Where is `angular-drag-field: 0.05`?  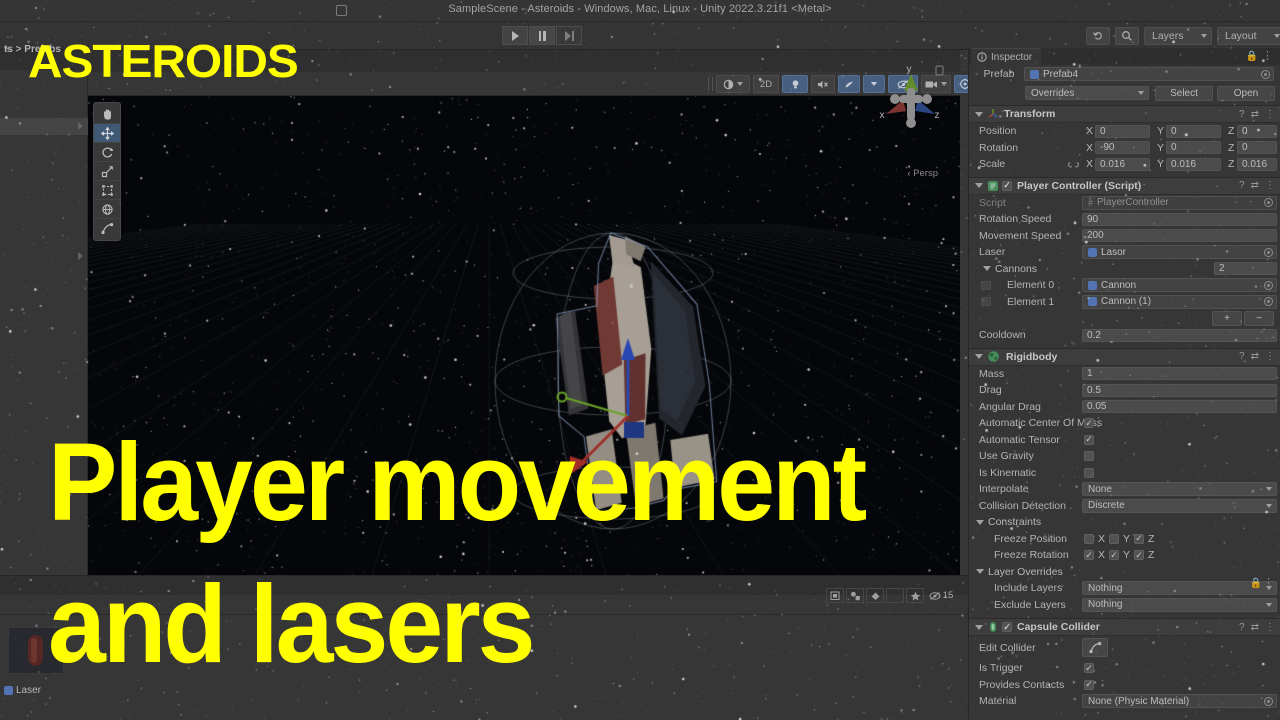
angular-drag-field: 0.05 is located at coordinates (1179, 407).